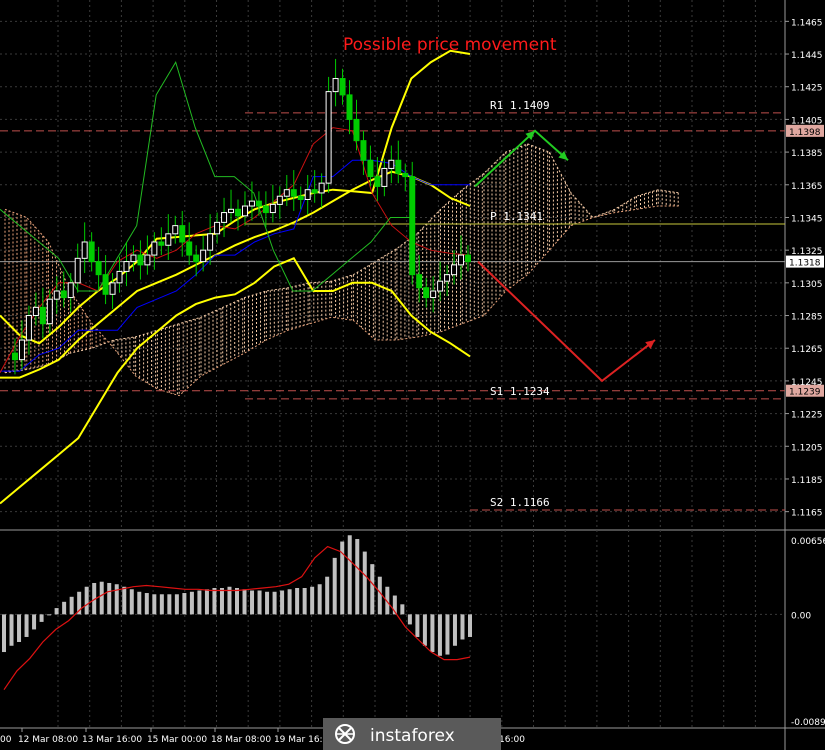 The height and width of the screenshot is (750, 825). What do you see at coordinates (520, 391) in the screenshot?
I see `level-label-S1: S1 1.1234` at bounding box center [520, 391].